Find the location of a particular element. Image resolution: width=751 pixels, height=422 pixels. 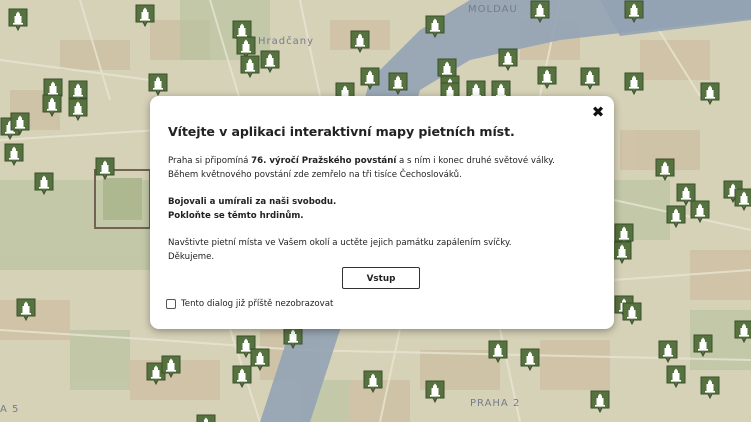

tribute-line-1: Bojovali a umírali za naši svobodu. is located at coordinates (252, 202).